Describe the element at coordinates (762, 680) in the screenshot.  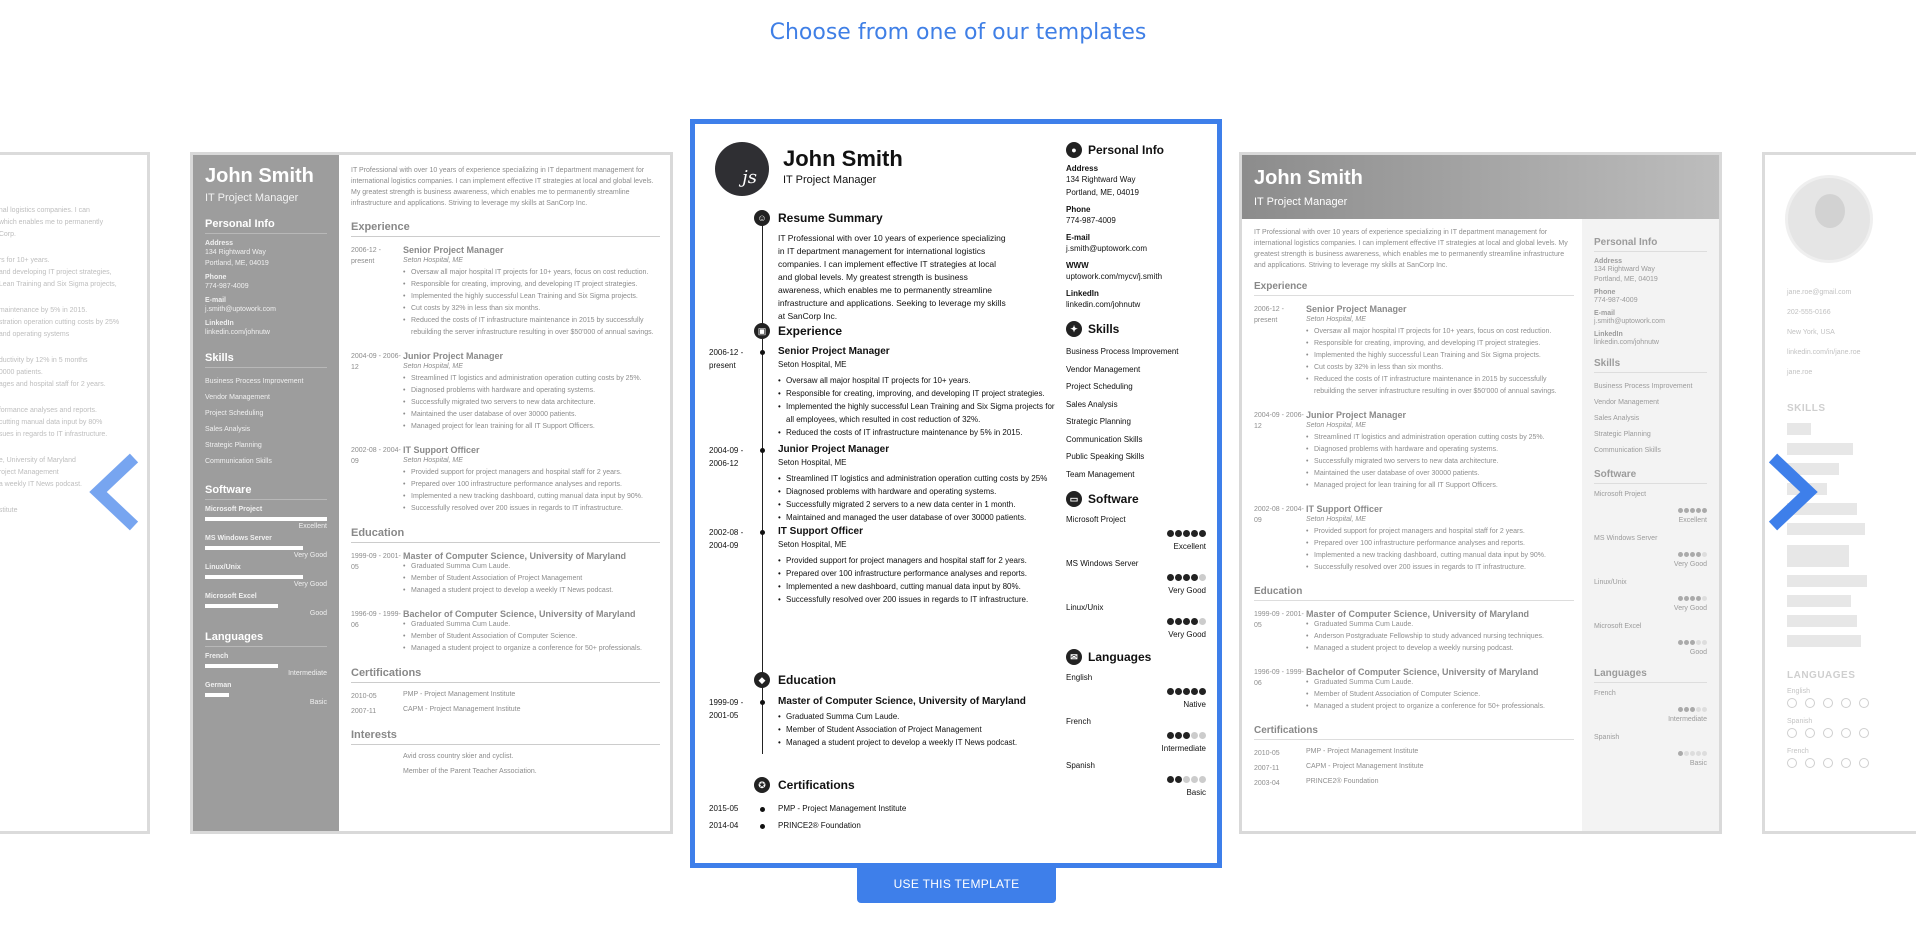
I see `graduation-cap-icon: ◆` at that location.